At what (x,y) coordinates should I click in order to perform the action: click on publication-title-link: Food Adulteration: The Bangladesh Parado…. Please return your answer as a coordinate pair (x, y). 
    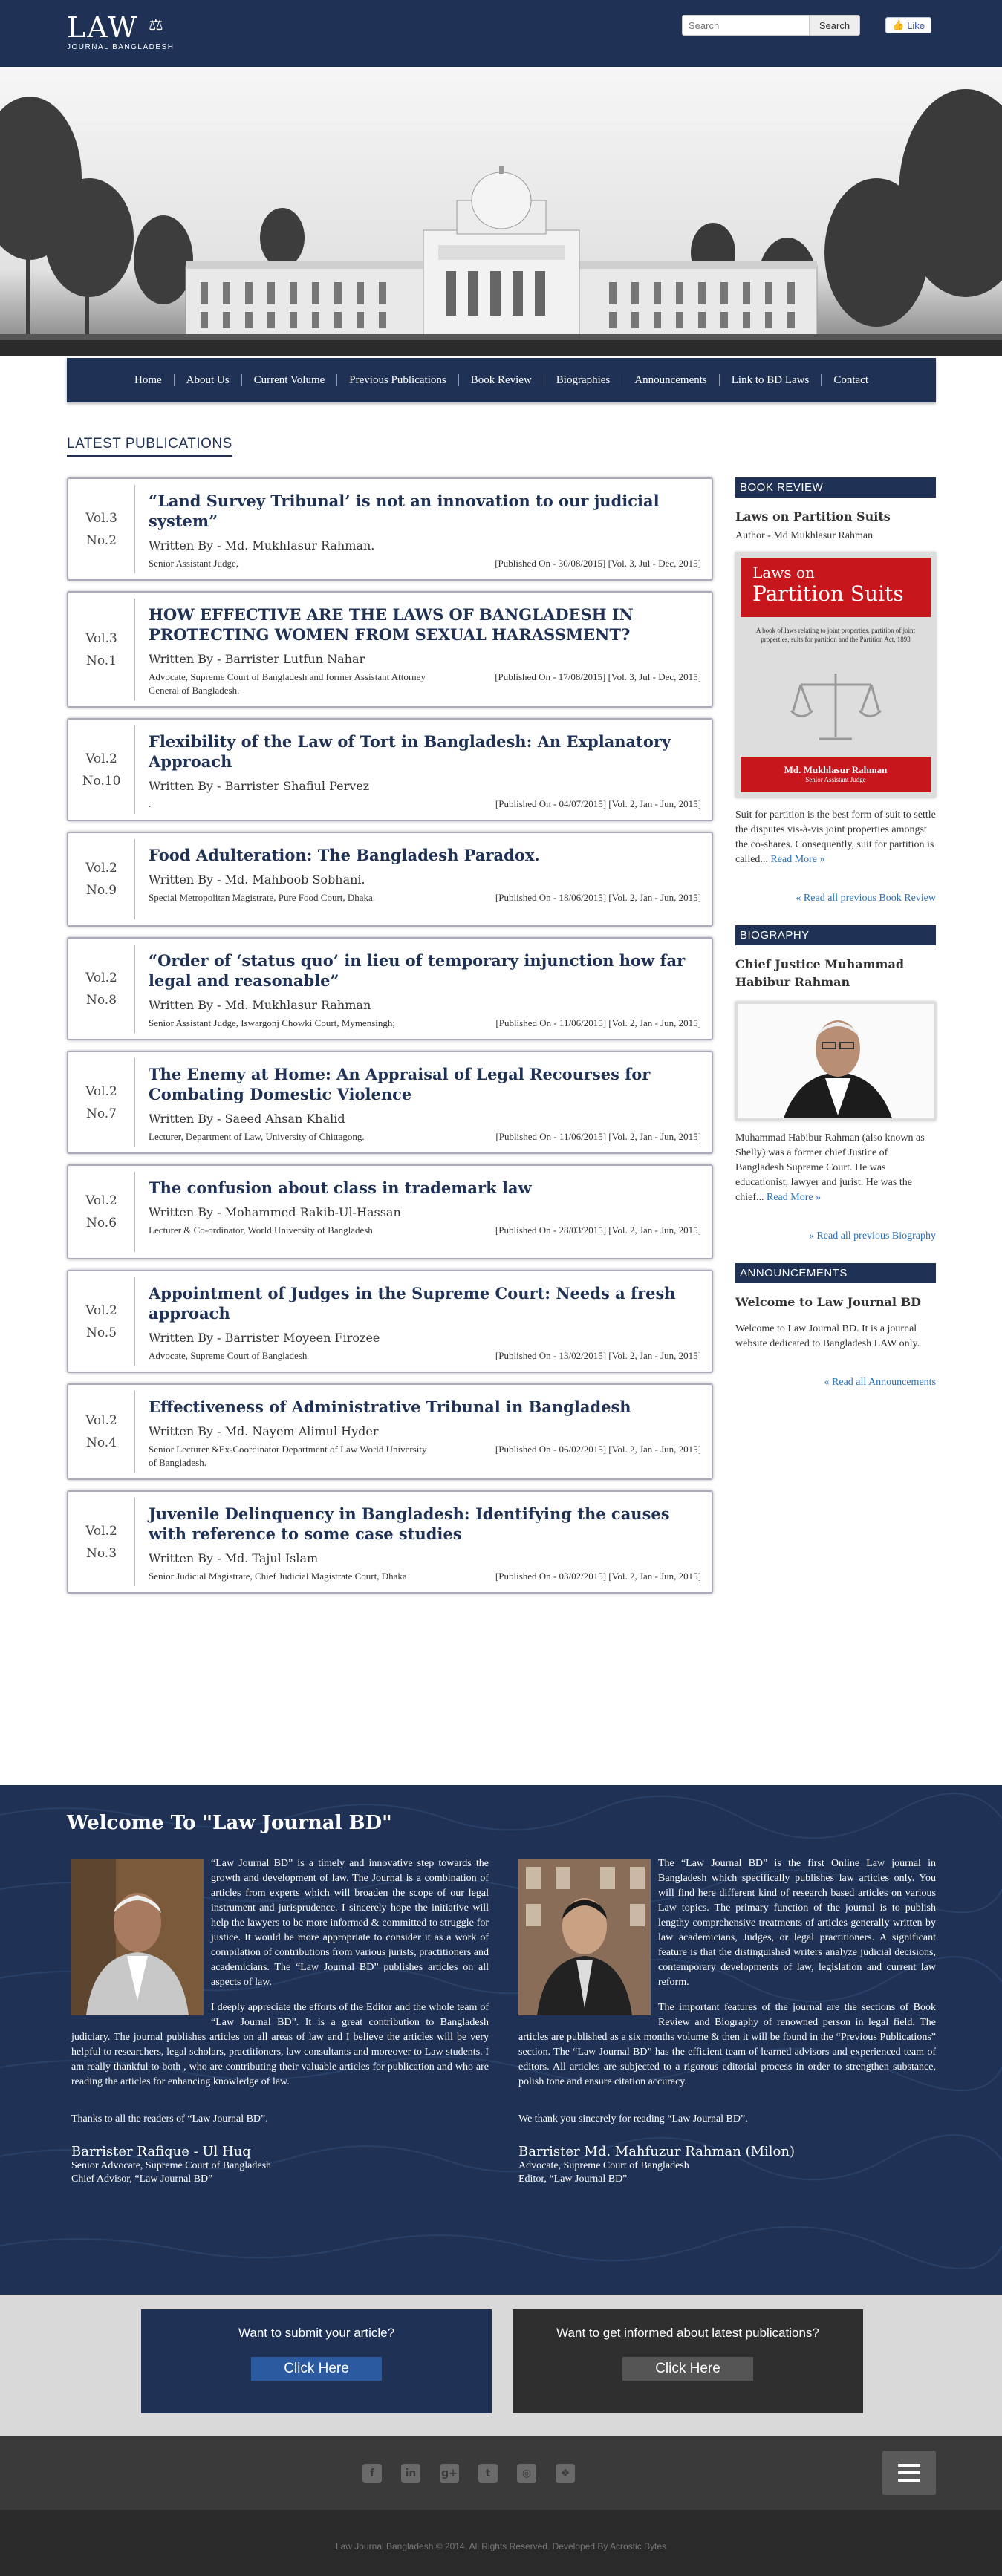
    Looking at the image, I should click on (425, 855).